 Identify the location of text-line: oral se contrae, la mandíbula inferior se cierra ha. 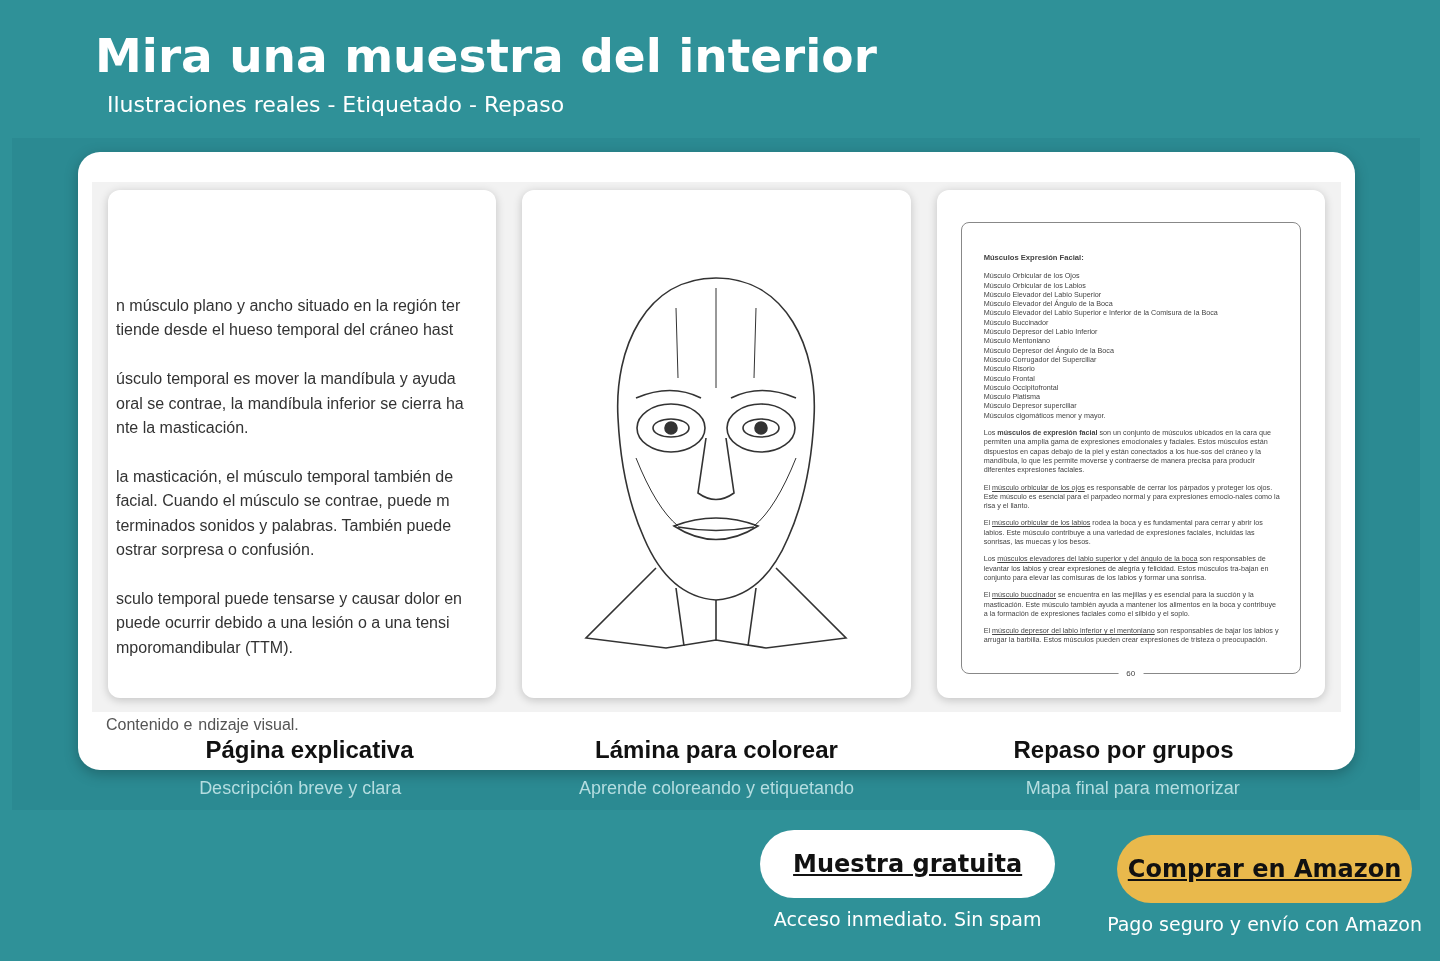
(290, 403).